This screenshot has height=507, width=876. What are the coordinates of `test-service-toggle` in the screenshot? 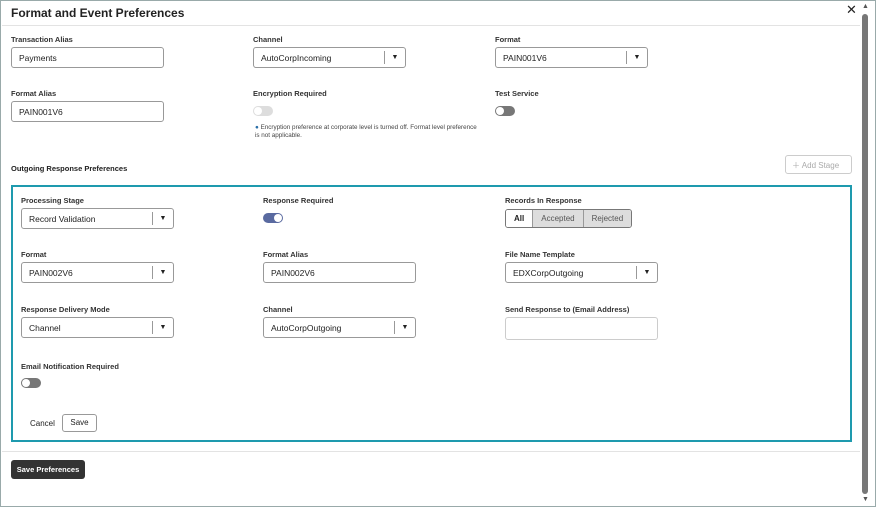 It's located at (505, 111).